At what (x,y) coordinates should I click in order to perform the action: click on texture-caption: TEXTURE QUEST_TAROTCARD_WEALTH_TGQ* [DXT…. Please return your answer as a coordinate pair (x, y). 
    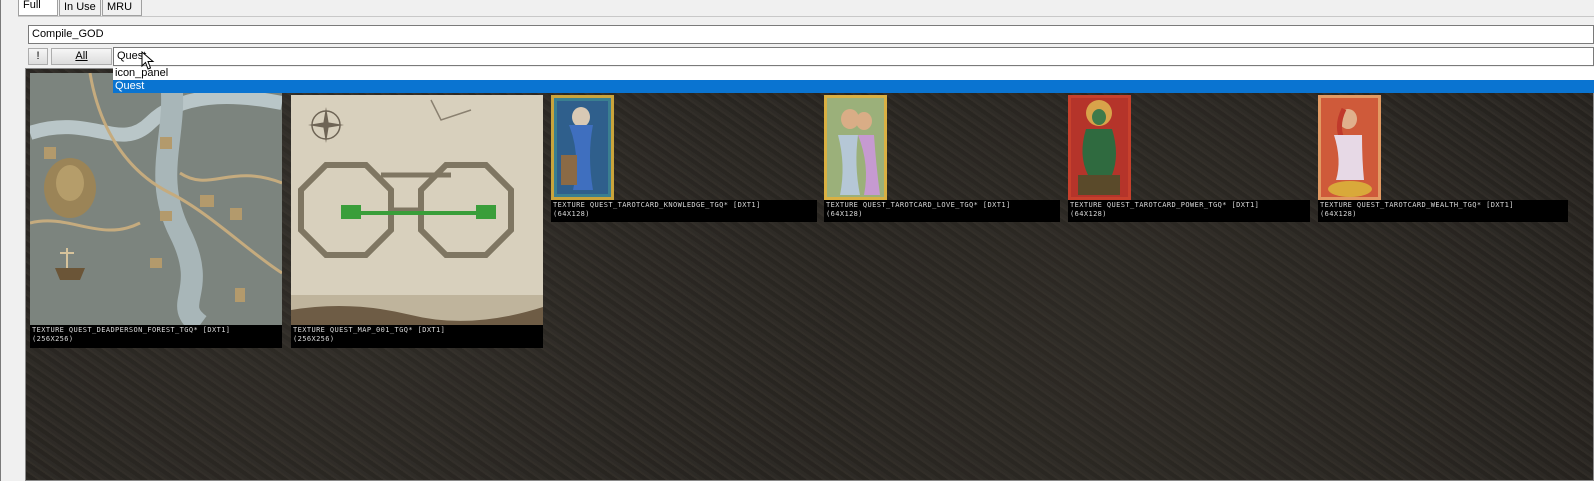
    Looking at the image, I should click on (1443, 211).